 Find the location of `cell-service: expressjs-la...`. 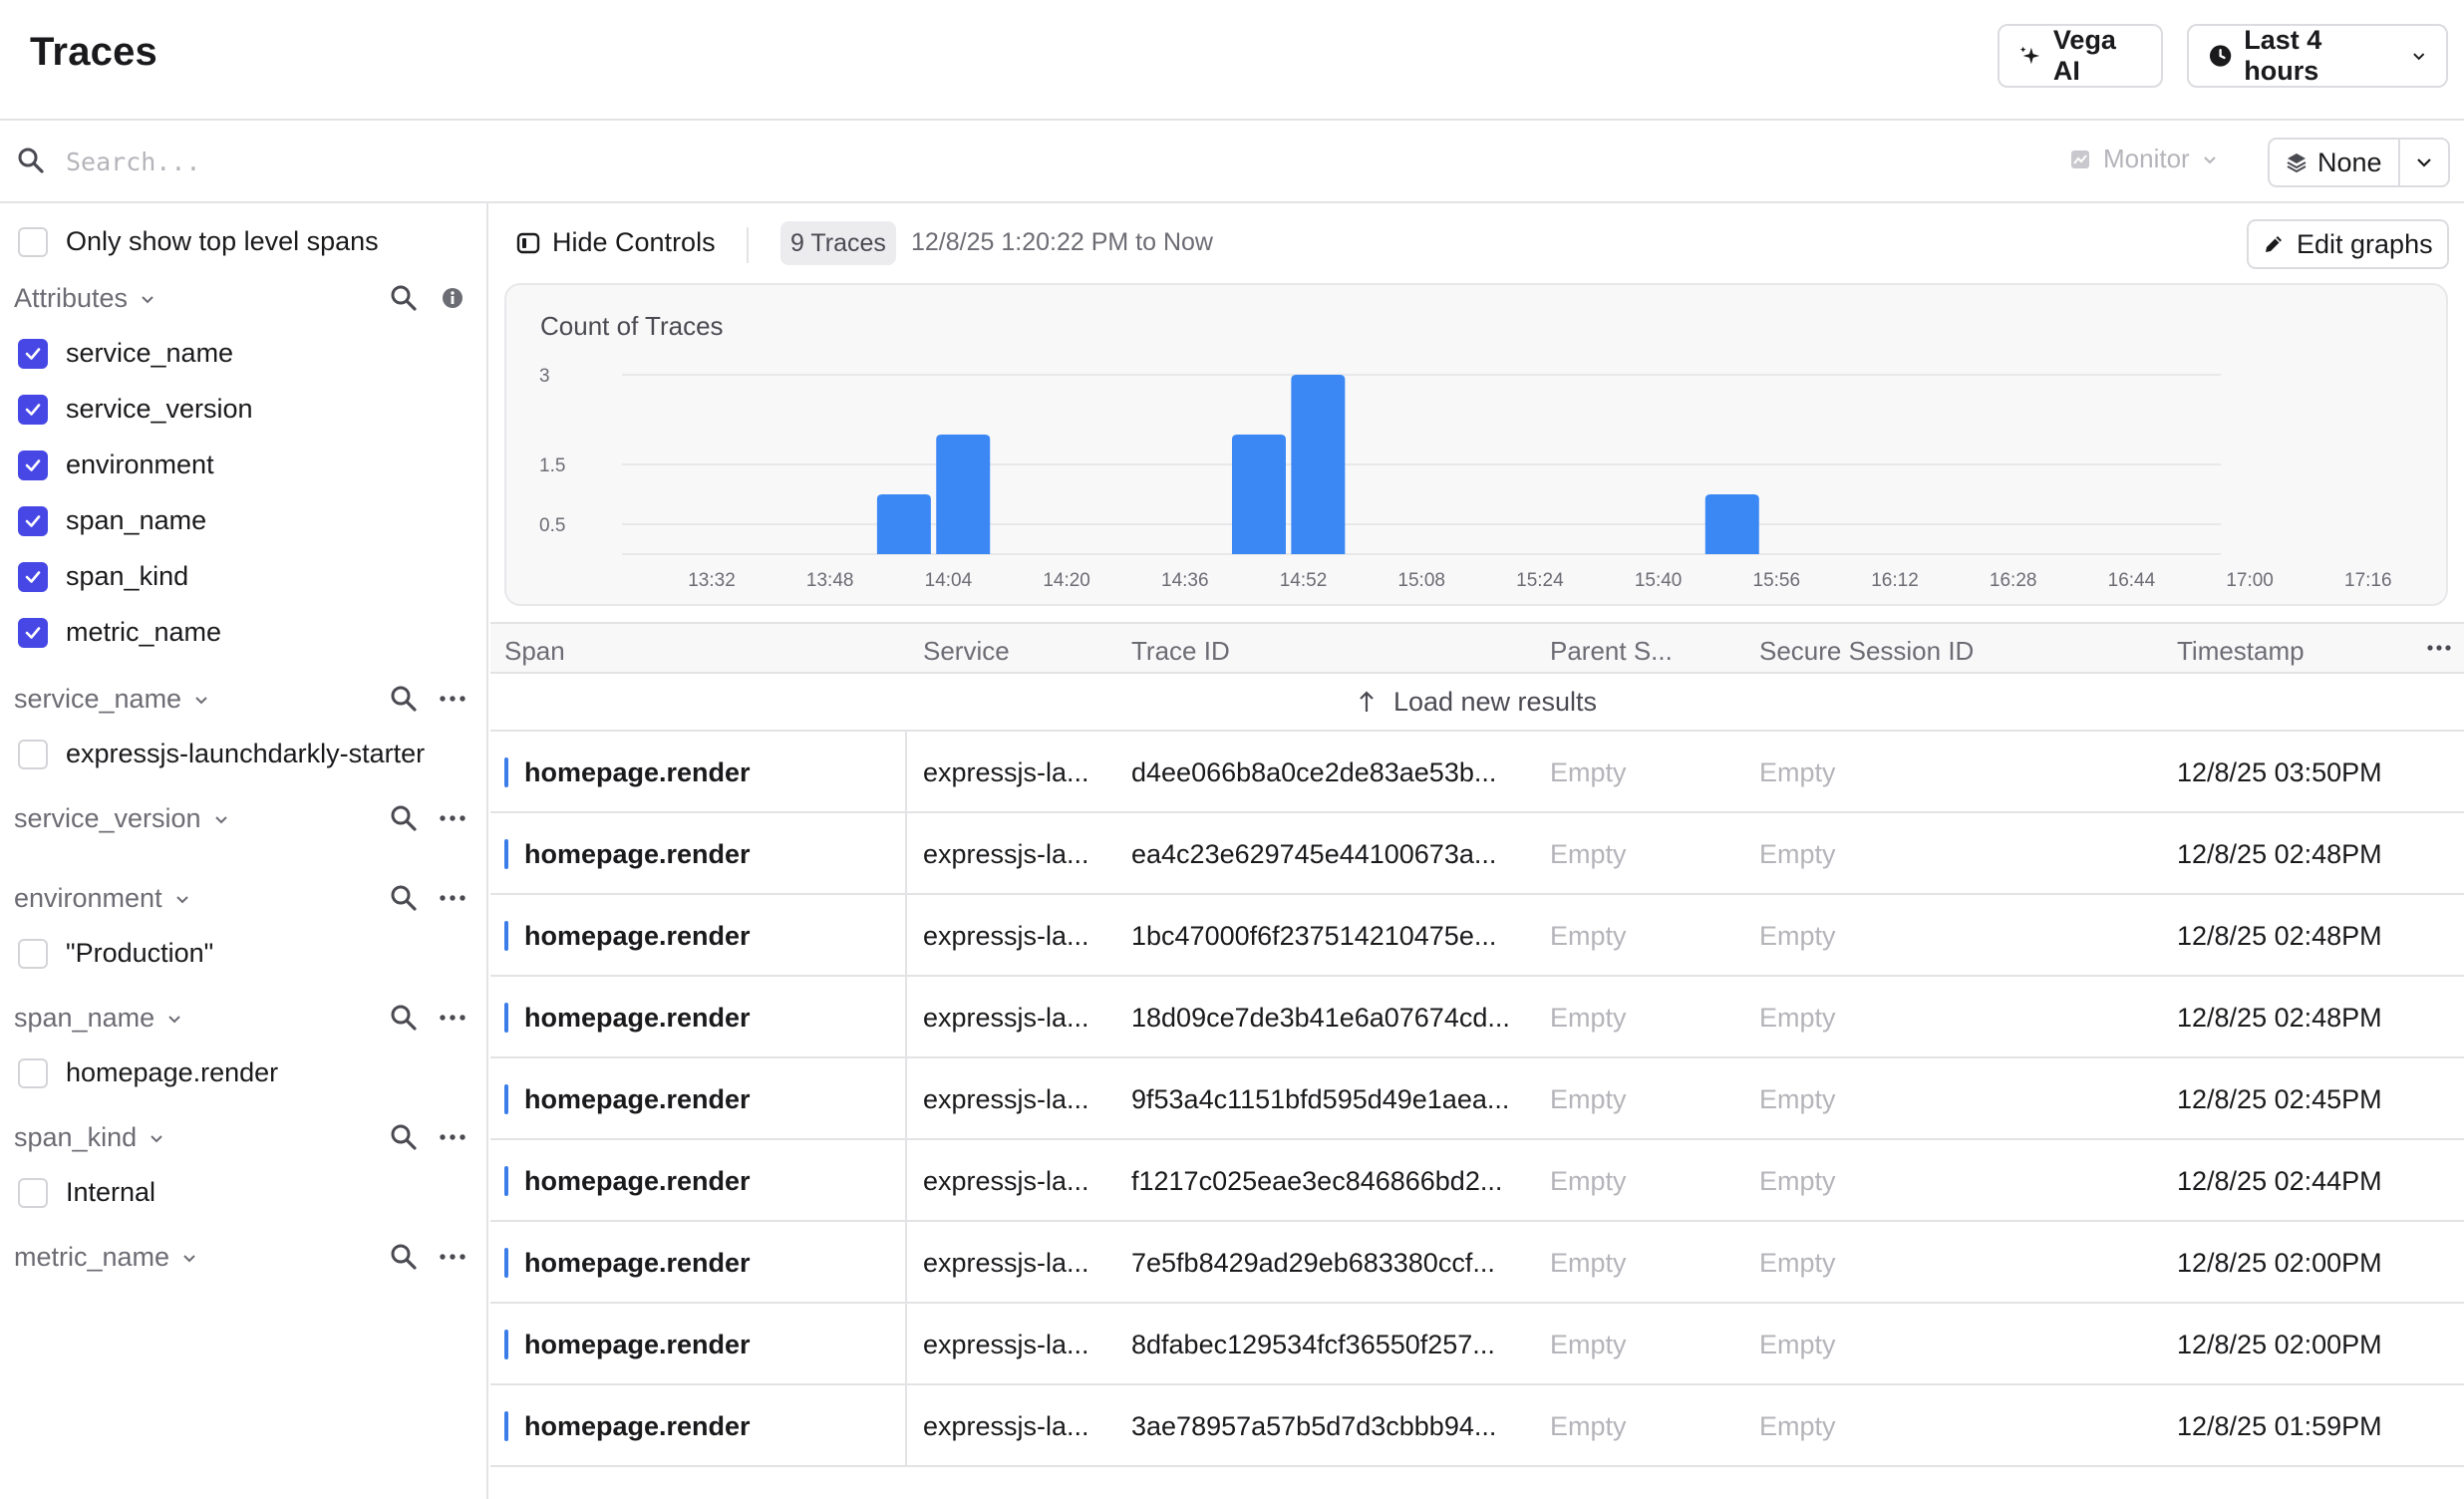

cell-service: expressjs-la... is located at coordinates (1006, 772).